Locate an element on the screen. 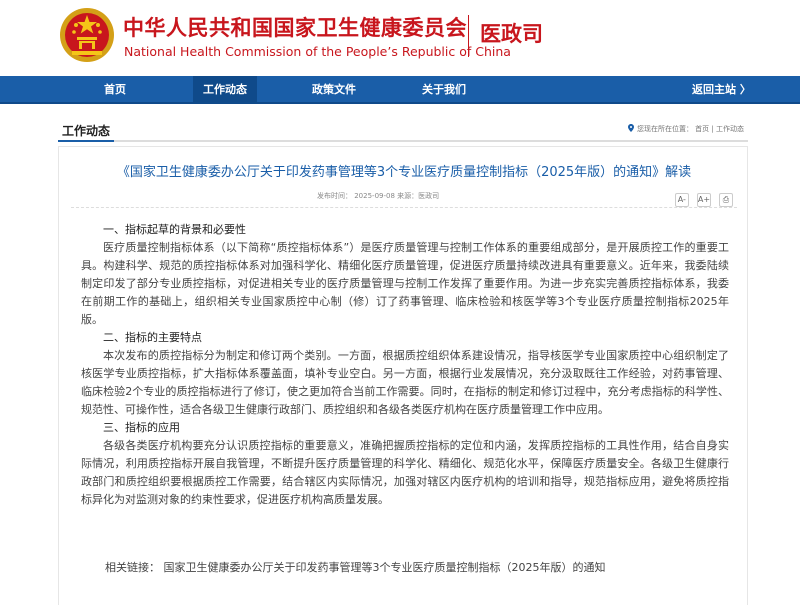  article-tools: A- A+ ⎙ is located at coordinates (702, 197).